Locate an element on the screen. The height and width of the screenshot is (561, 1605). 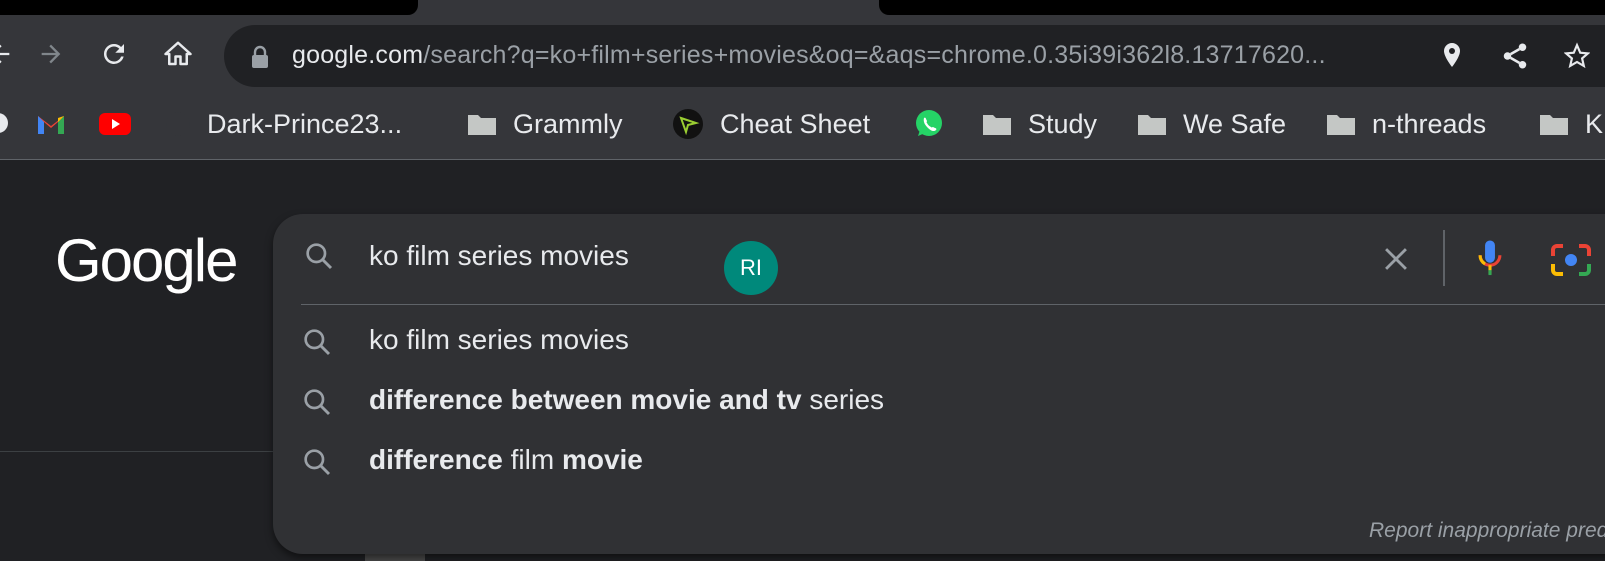
suggestion-text: ko film series movies is located at coordinates (499, 340).